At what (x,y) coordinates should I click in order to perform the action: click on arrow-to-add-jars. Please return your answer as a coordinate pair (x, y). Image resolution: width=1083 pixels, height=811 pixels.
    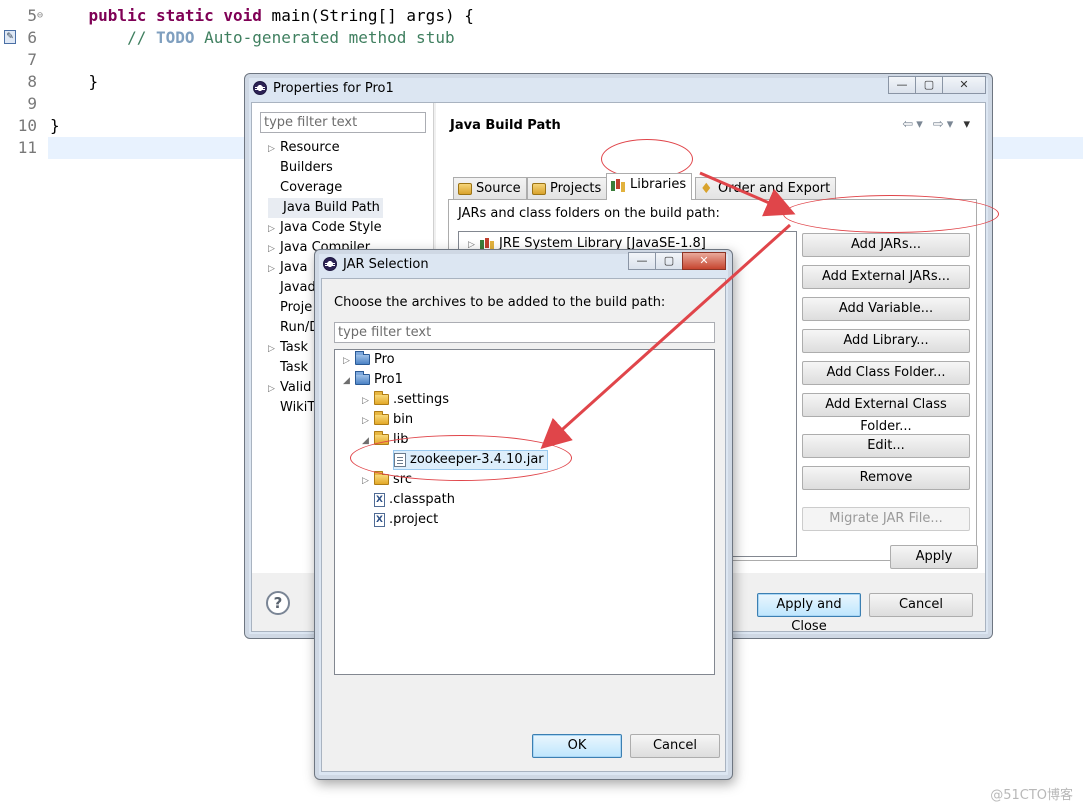
    Looking at the image, I should click on (747, 194).